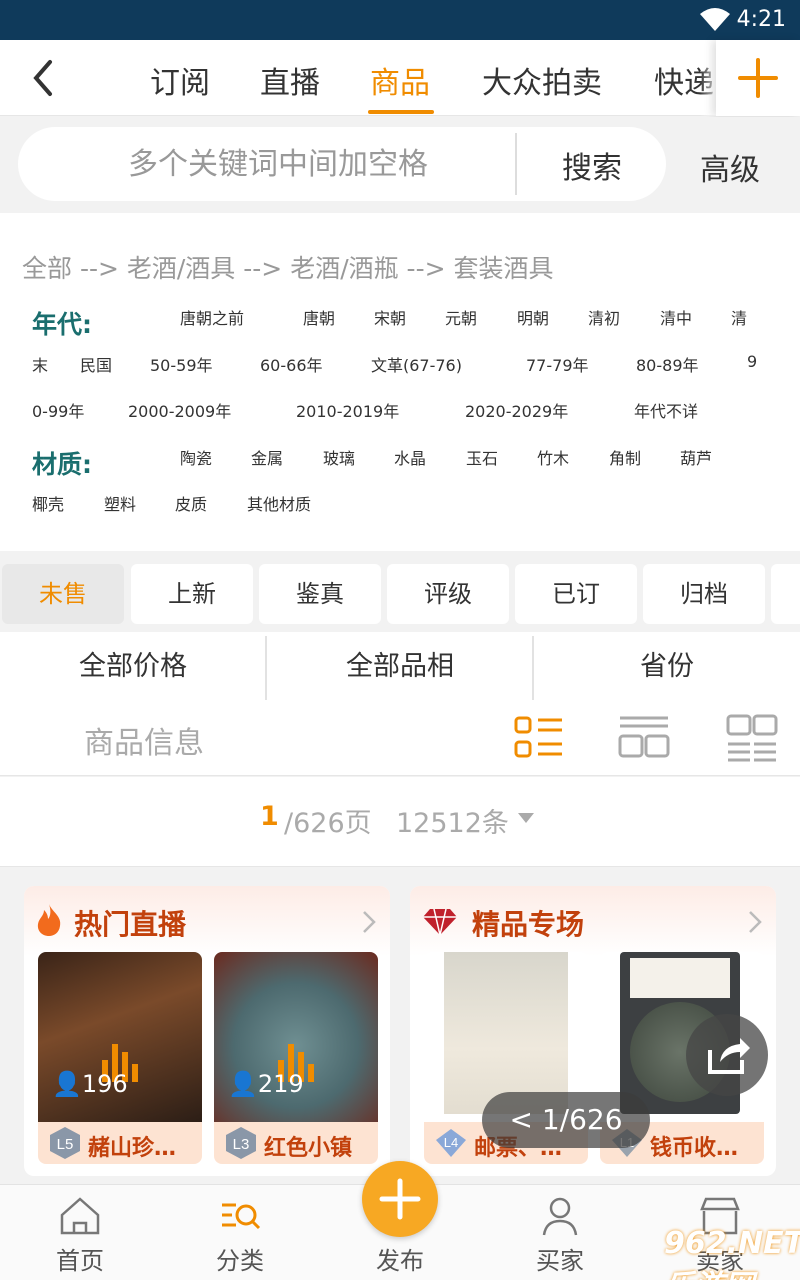 This screenshot has height=1280, width=800. Describe the element at coordinates (400, 20) in the screenshot. I see `status-bar: 4:21` at that location.